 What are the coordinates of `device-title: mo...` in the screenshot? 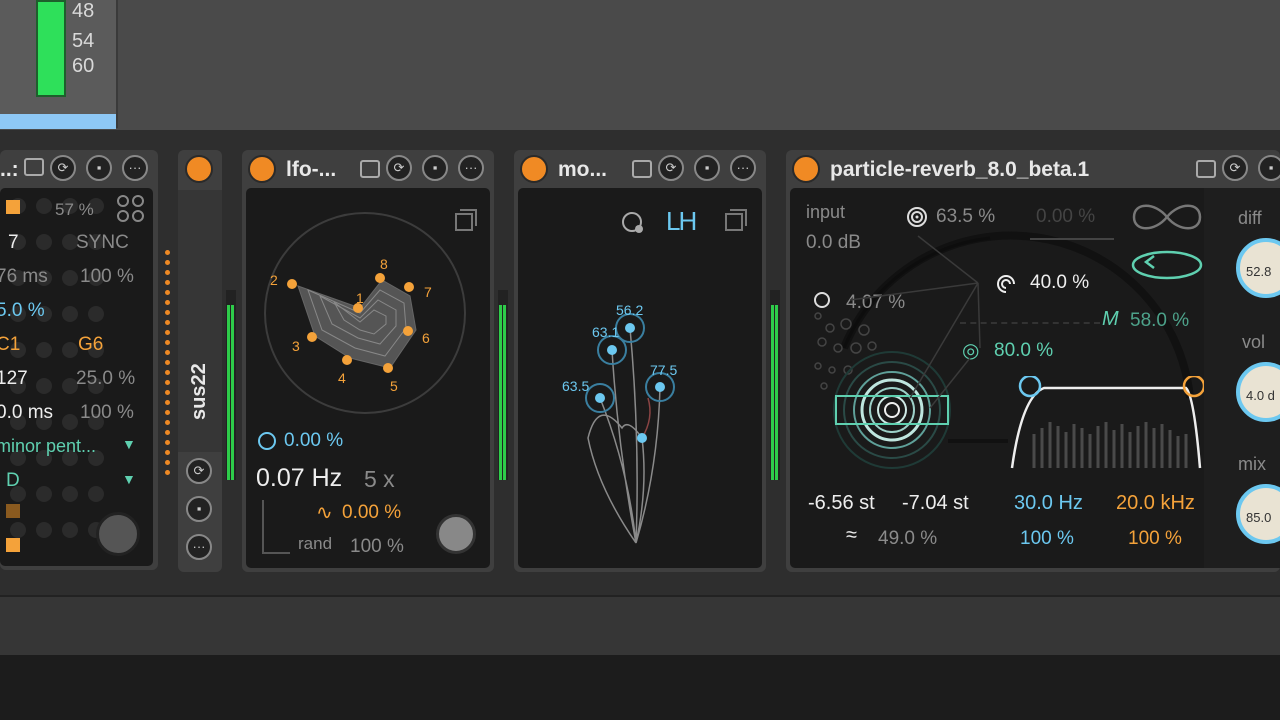 It's located at (583, 169).